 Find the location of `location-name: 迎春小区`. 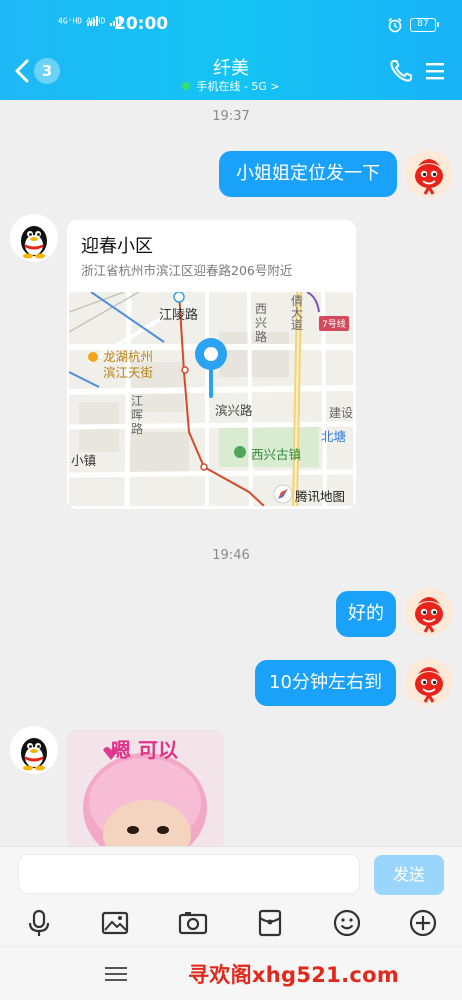

location-name: 迎春小区 is located at coordinates (117, 246).